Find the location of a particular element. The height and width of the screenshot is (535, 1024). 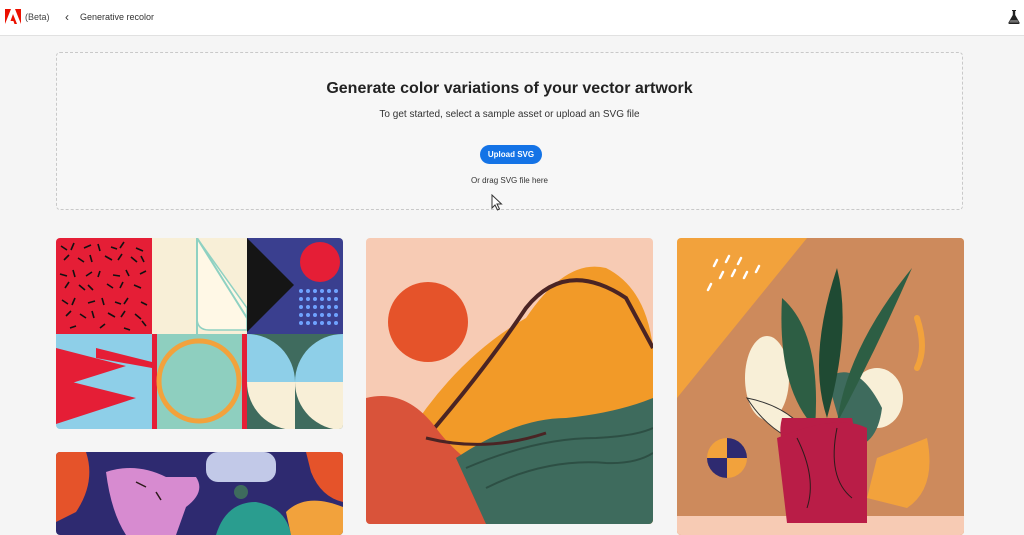

chevron-left-icon: ‹ is located at coordinates (67, 17).